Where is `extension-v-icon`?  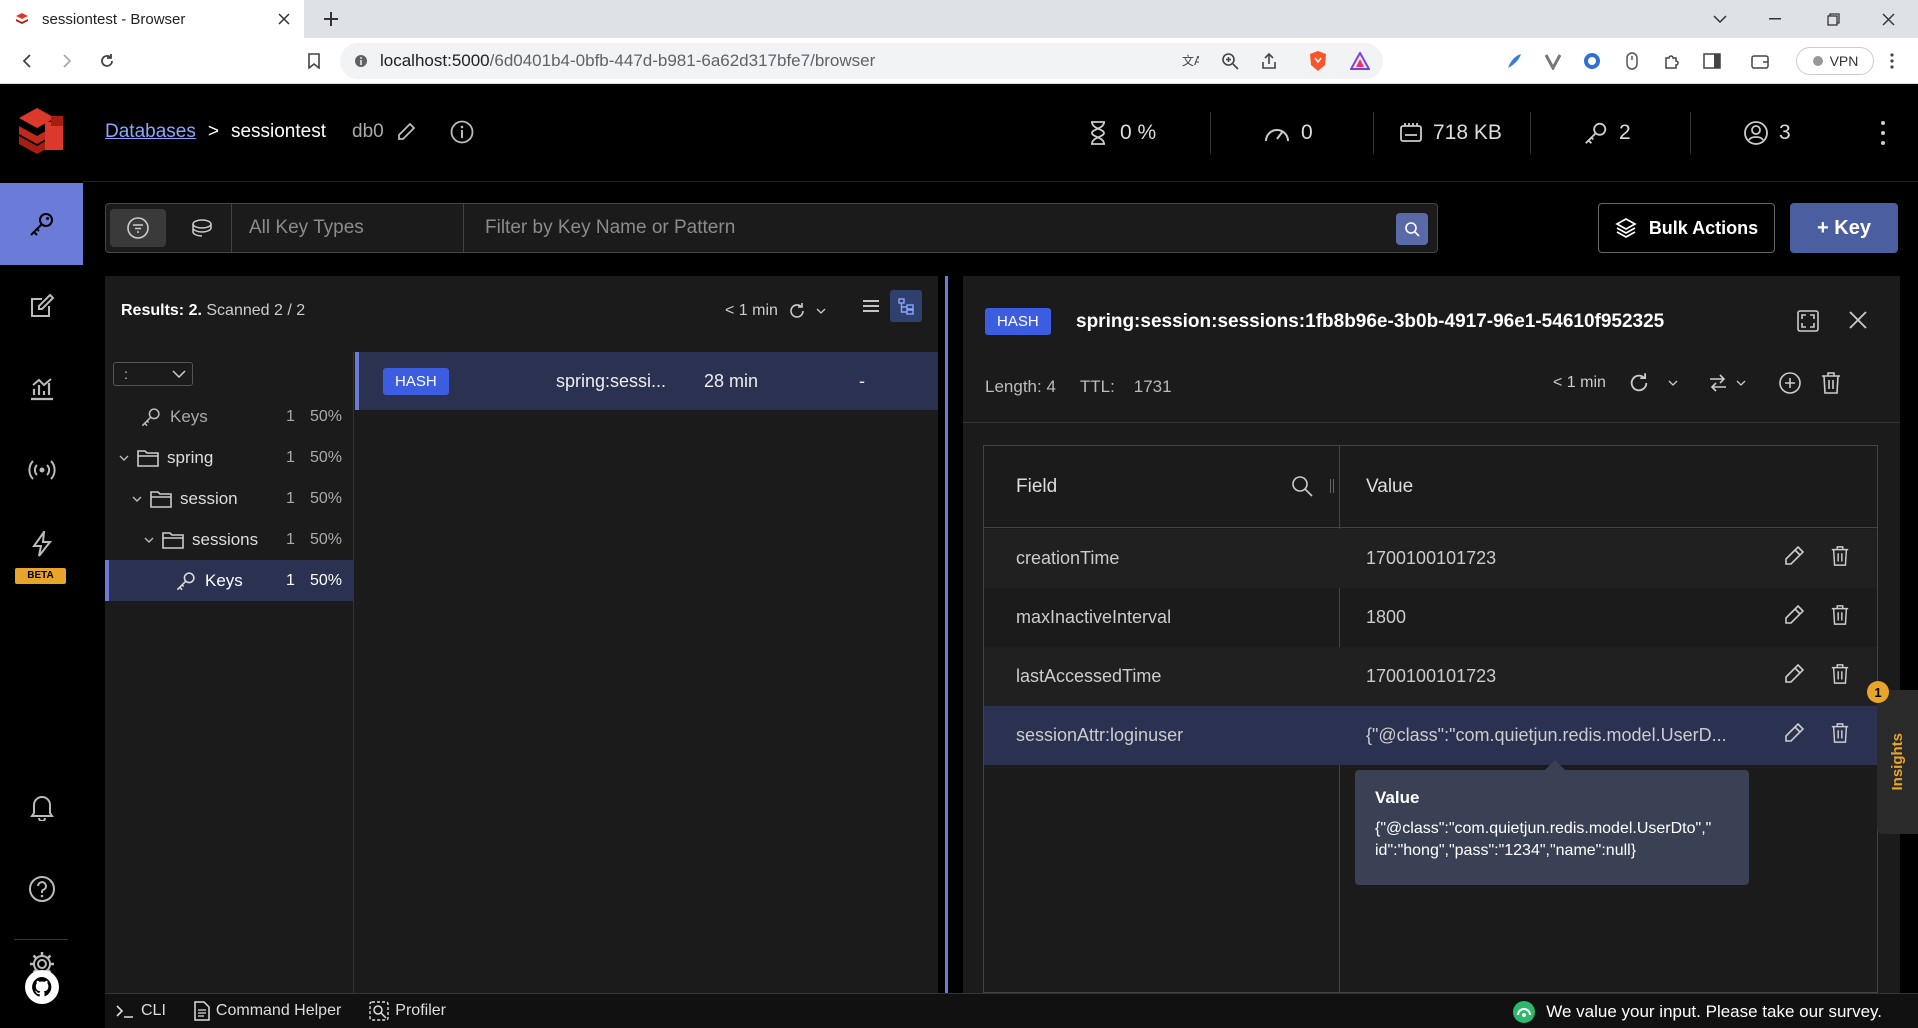
extension-v-icon is located at coordinates (1553, 61).